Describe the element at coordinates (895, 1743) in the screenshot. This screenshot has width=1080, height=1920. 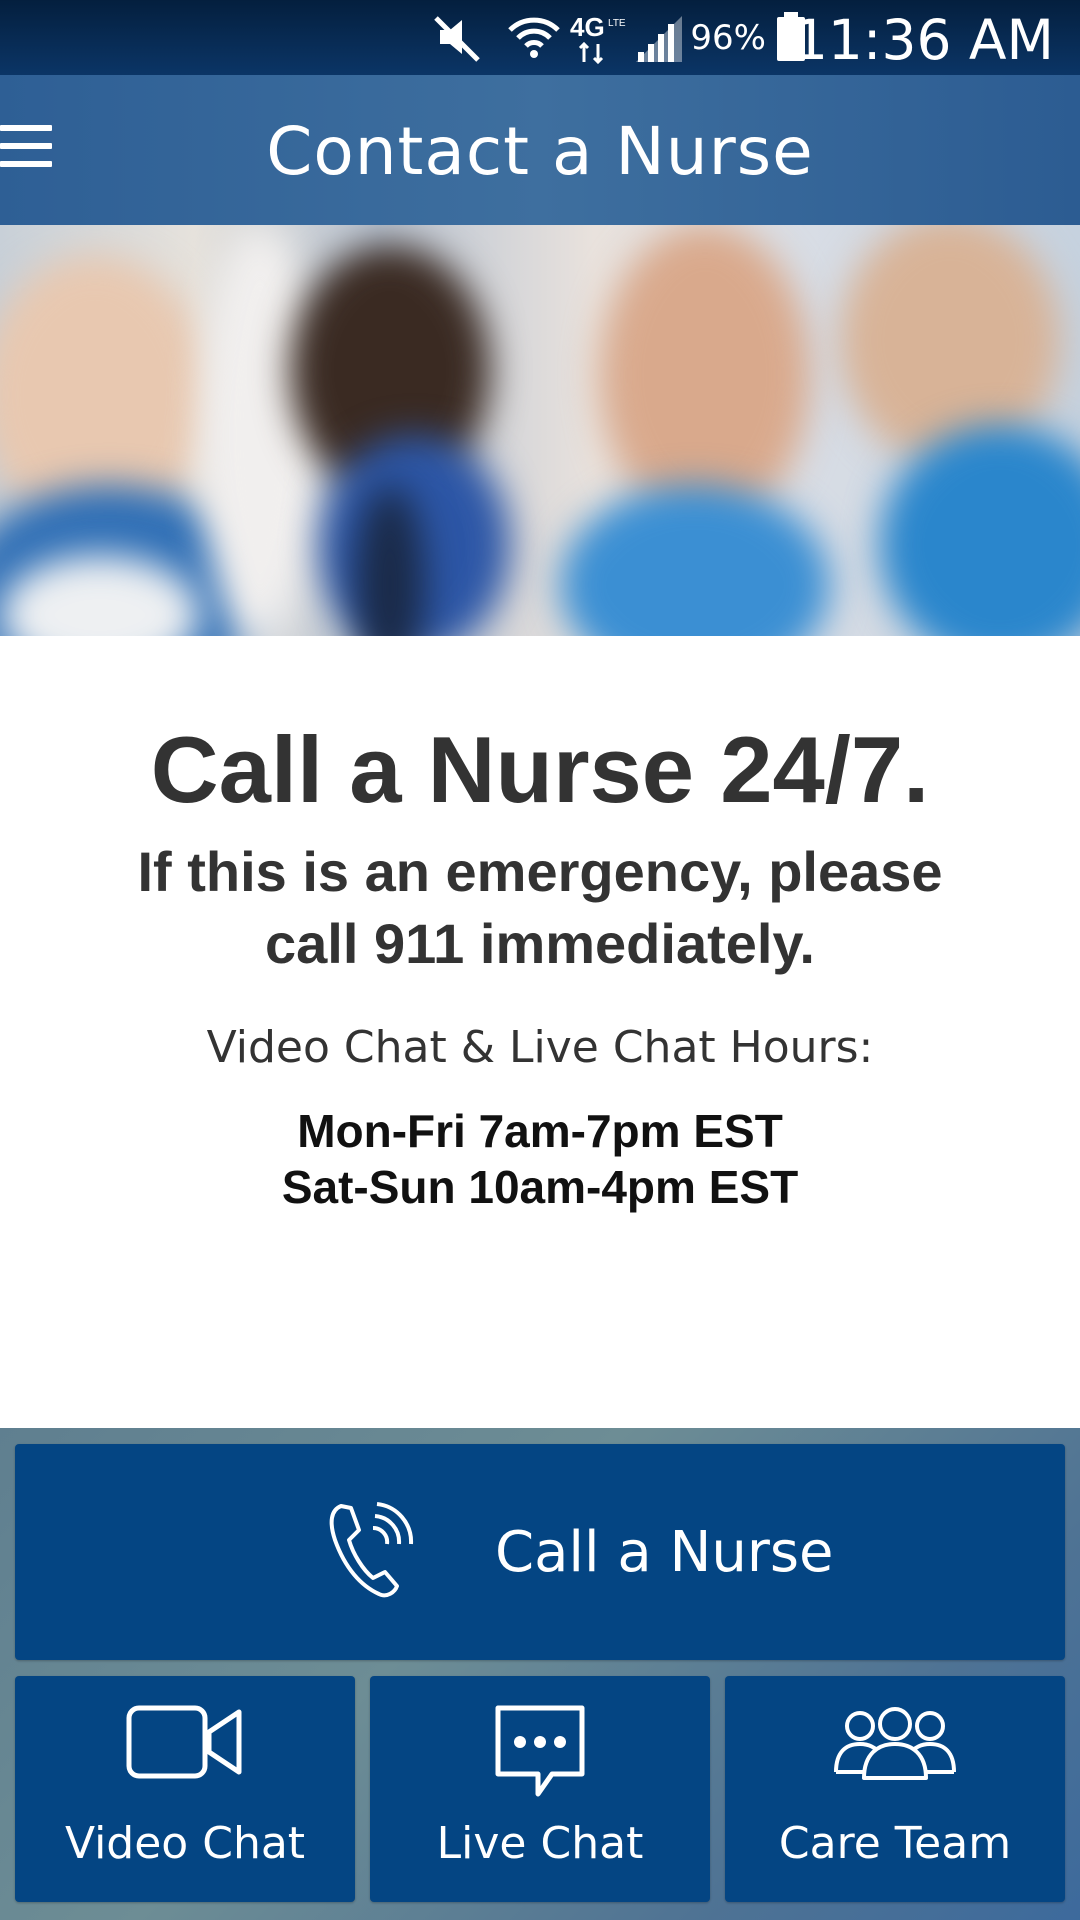
I see `people-group-icon` at that location.